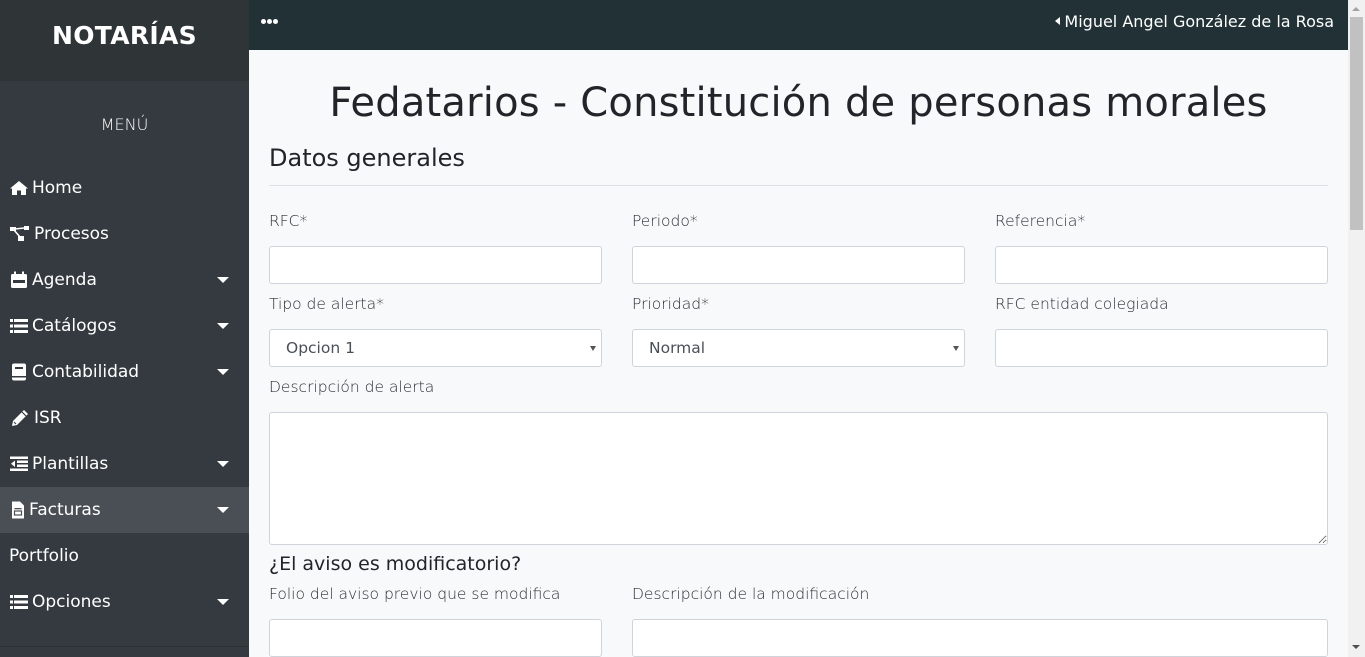  I want to click on modificatorio-question: ¿El aviso es modificatorio?, so click(395, 564).